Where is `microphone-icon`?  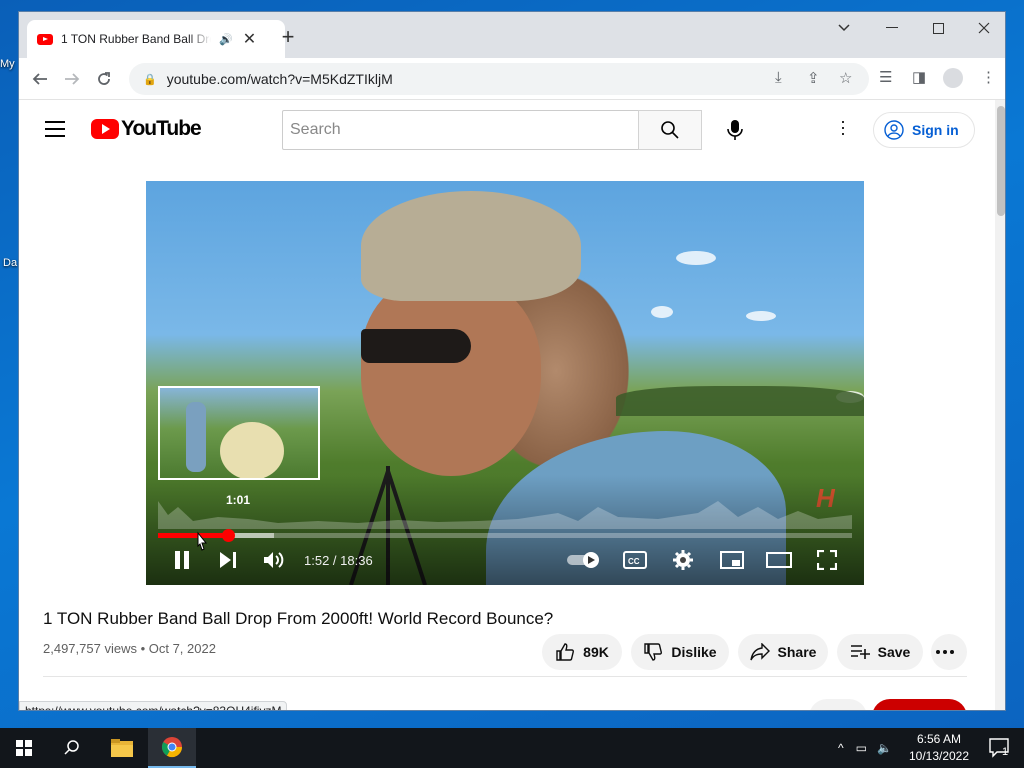 microphone-icon is located at coordinates (735, 130).